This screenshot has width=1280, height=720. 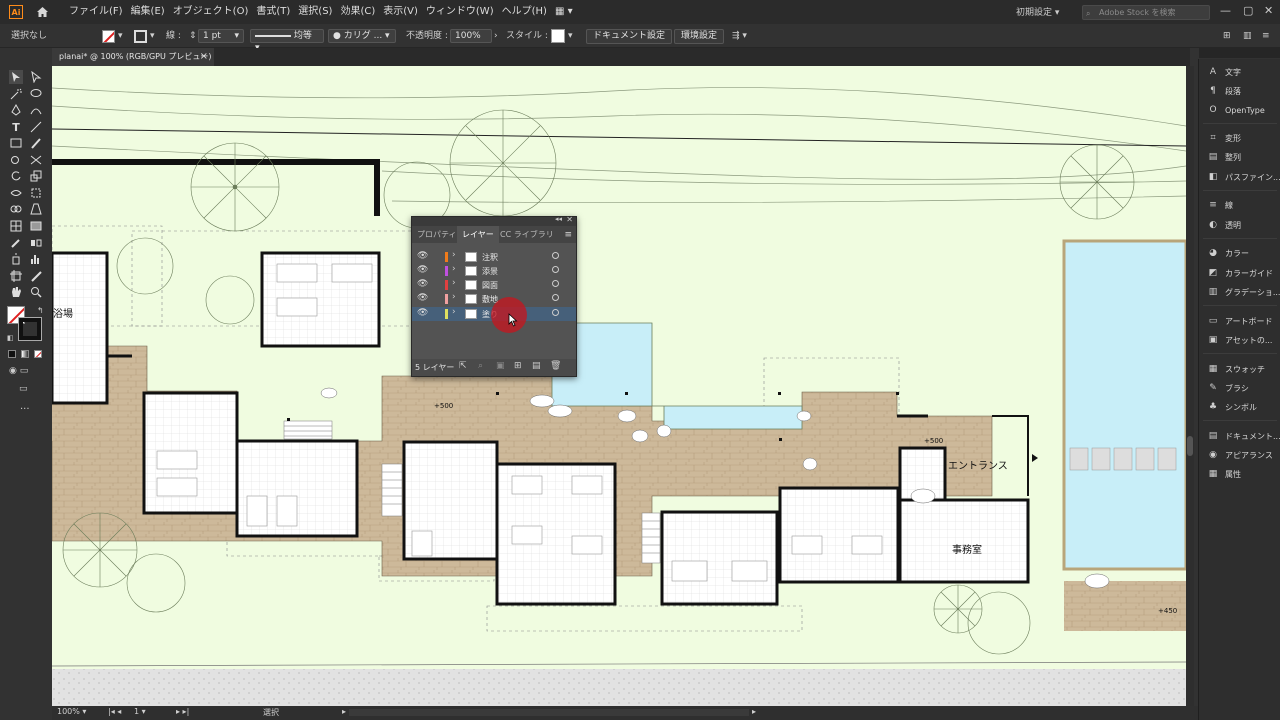 I want to click on symbol-sprayer-tool-icon, so click(x=16, y=259).